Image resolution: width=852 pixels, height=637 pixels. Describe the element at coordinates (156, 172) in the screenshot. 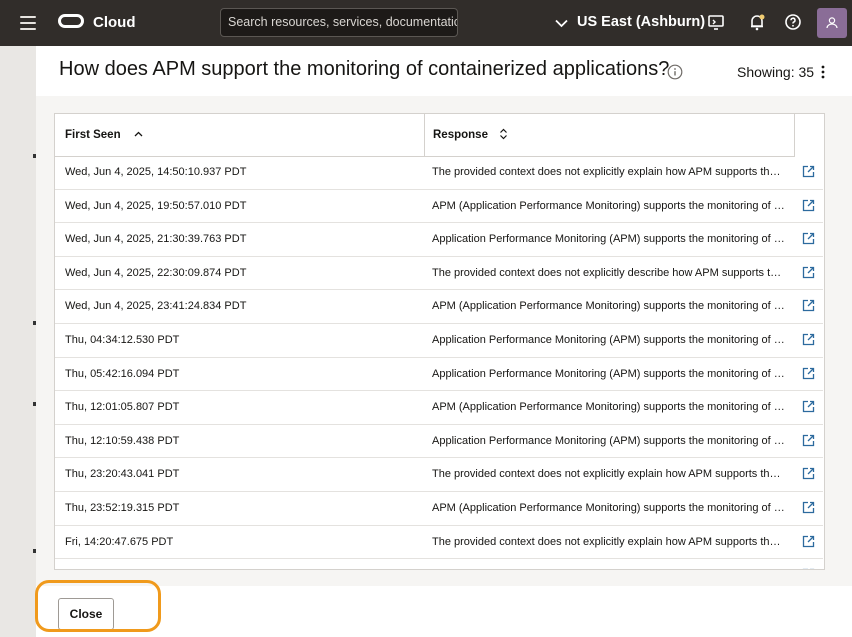

I see `first-seen-cell: Wed, Jun 4, 2025, 14:50:10.937 PDT` at that location.